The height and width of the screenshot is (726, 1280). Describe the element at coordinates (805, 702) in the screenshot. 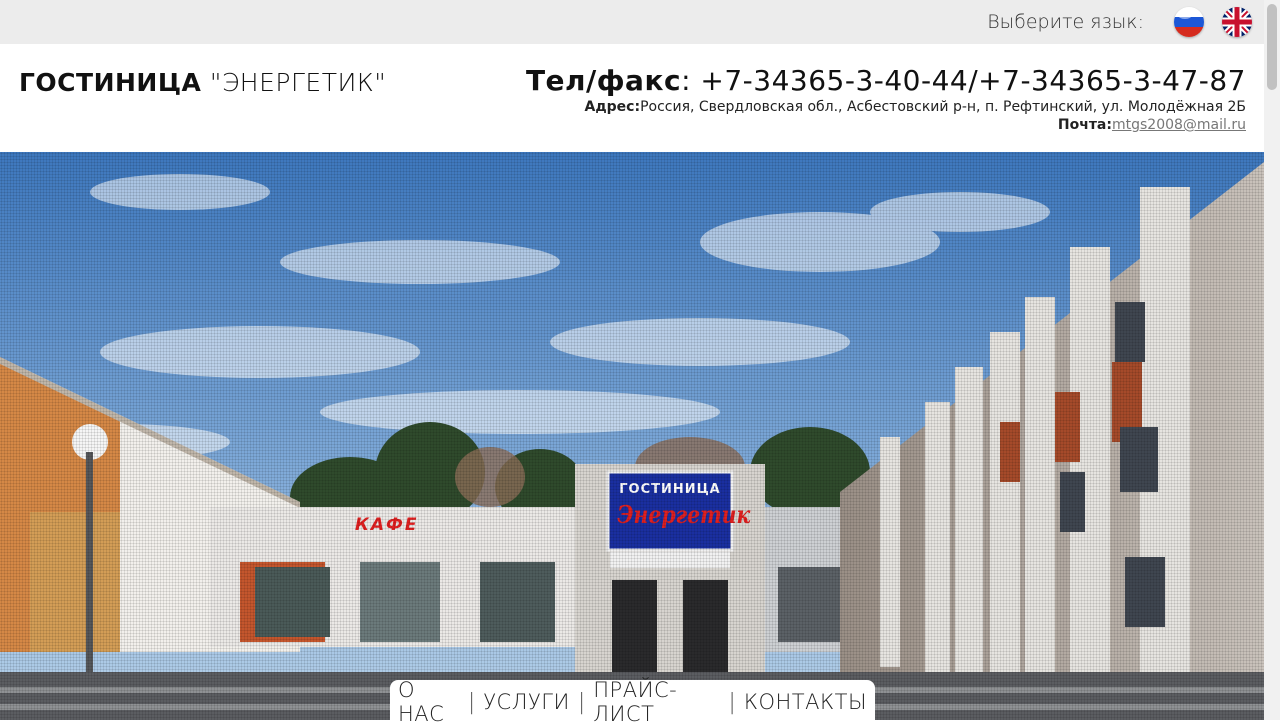

I see `nav-item-contacts: КОНТАКТЫ` at that location.